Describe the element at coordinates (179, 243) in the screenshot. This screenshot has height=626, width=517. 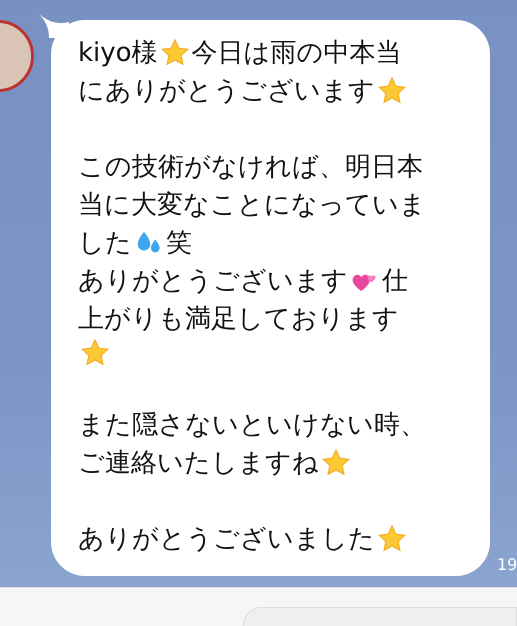
I see `message-text: 笑` at that location.